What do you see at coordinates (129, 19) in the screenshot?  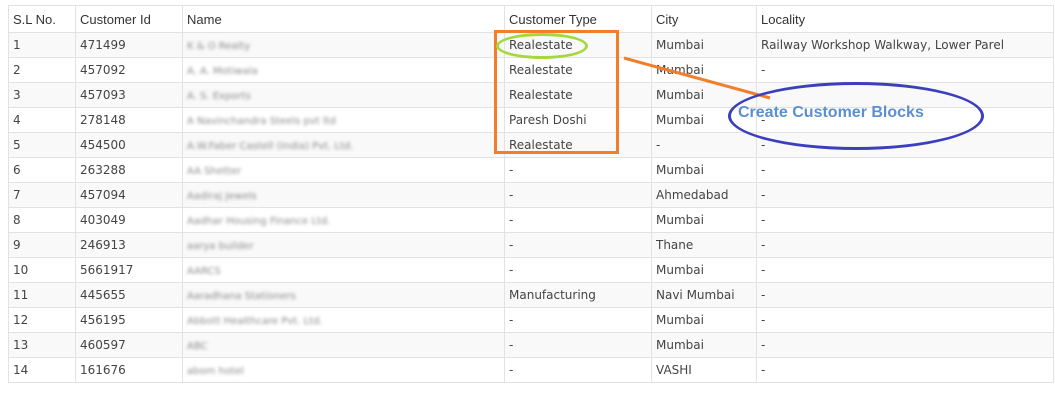 I see `header-customer-id: Customer Id` at bounding box center [129, 19].